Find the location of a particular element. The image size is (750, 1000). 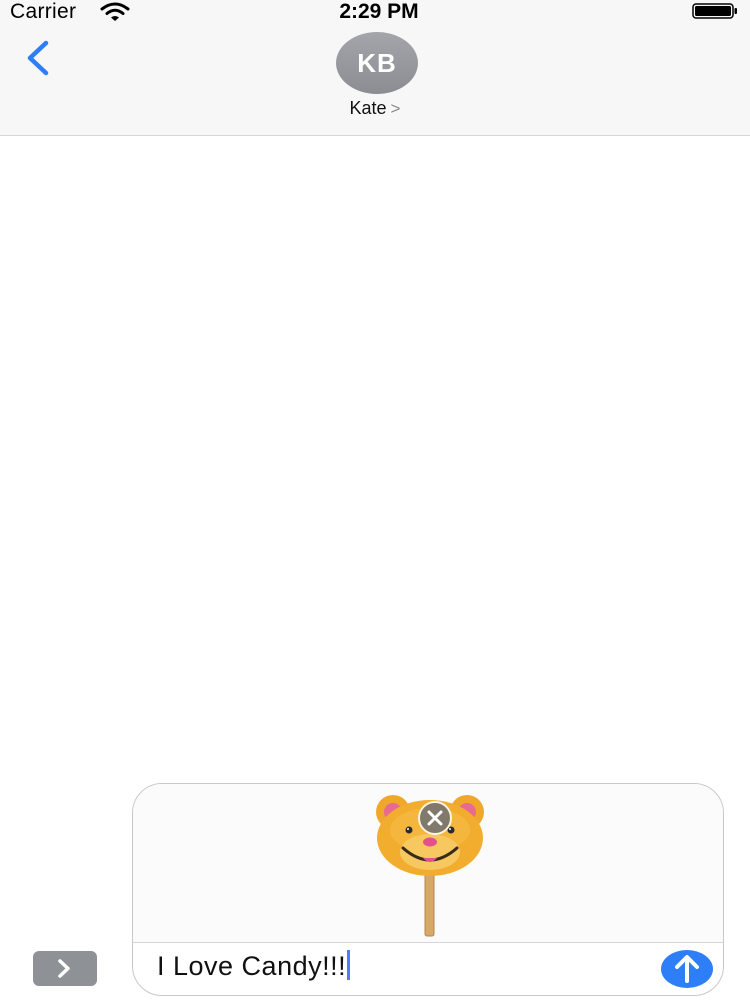

battery-icon is located at coordinates (714, 11).